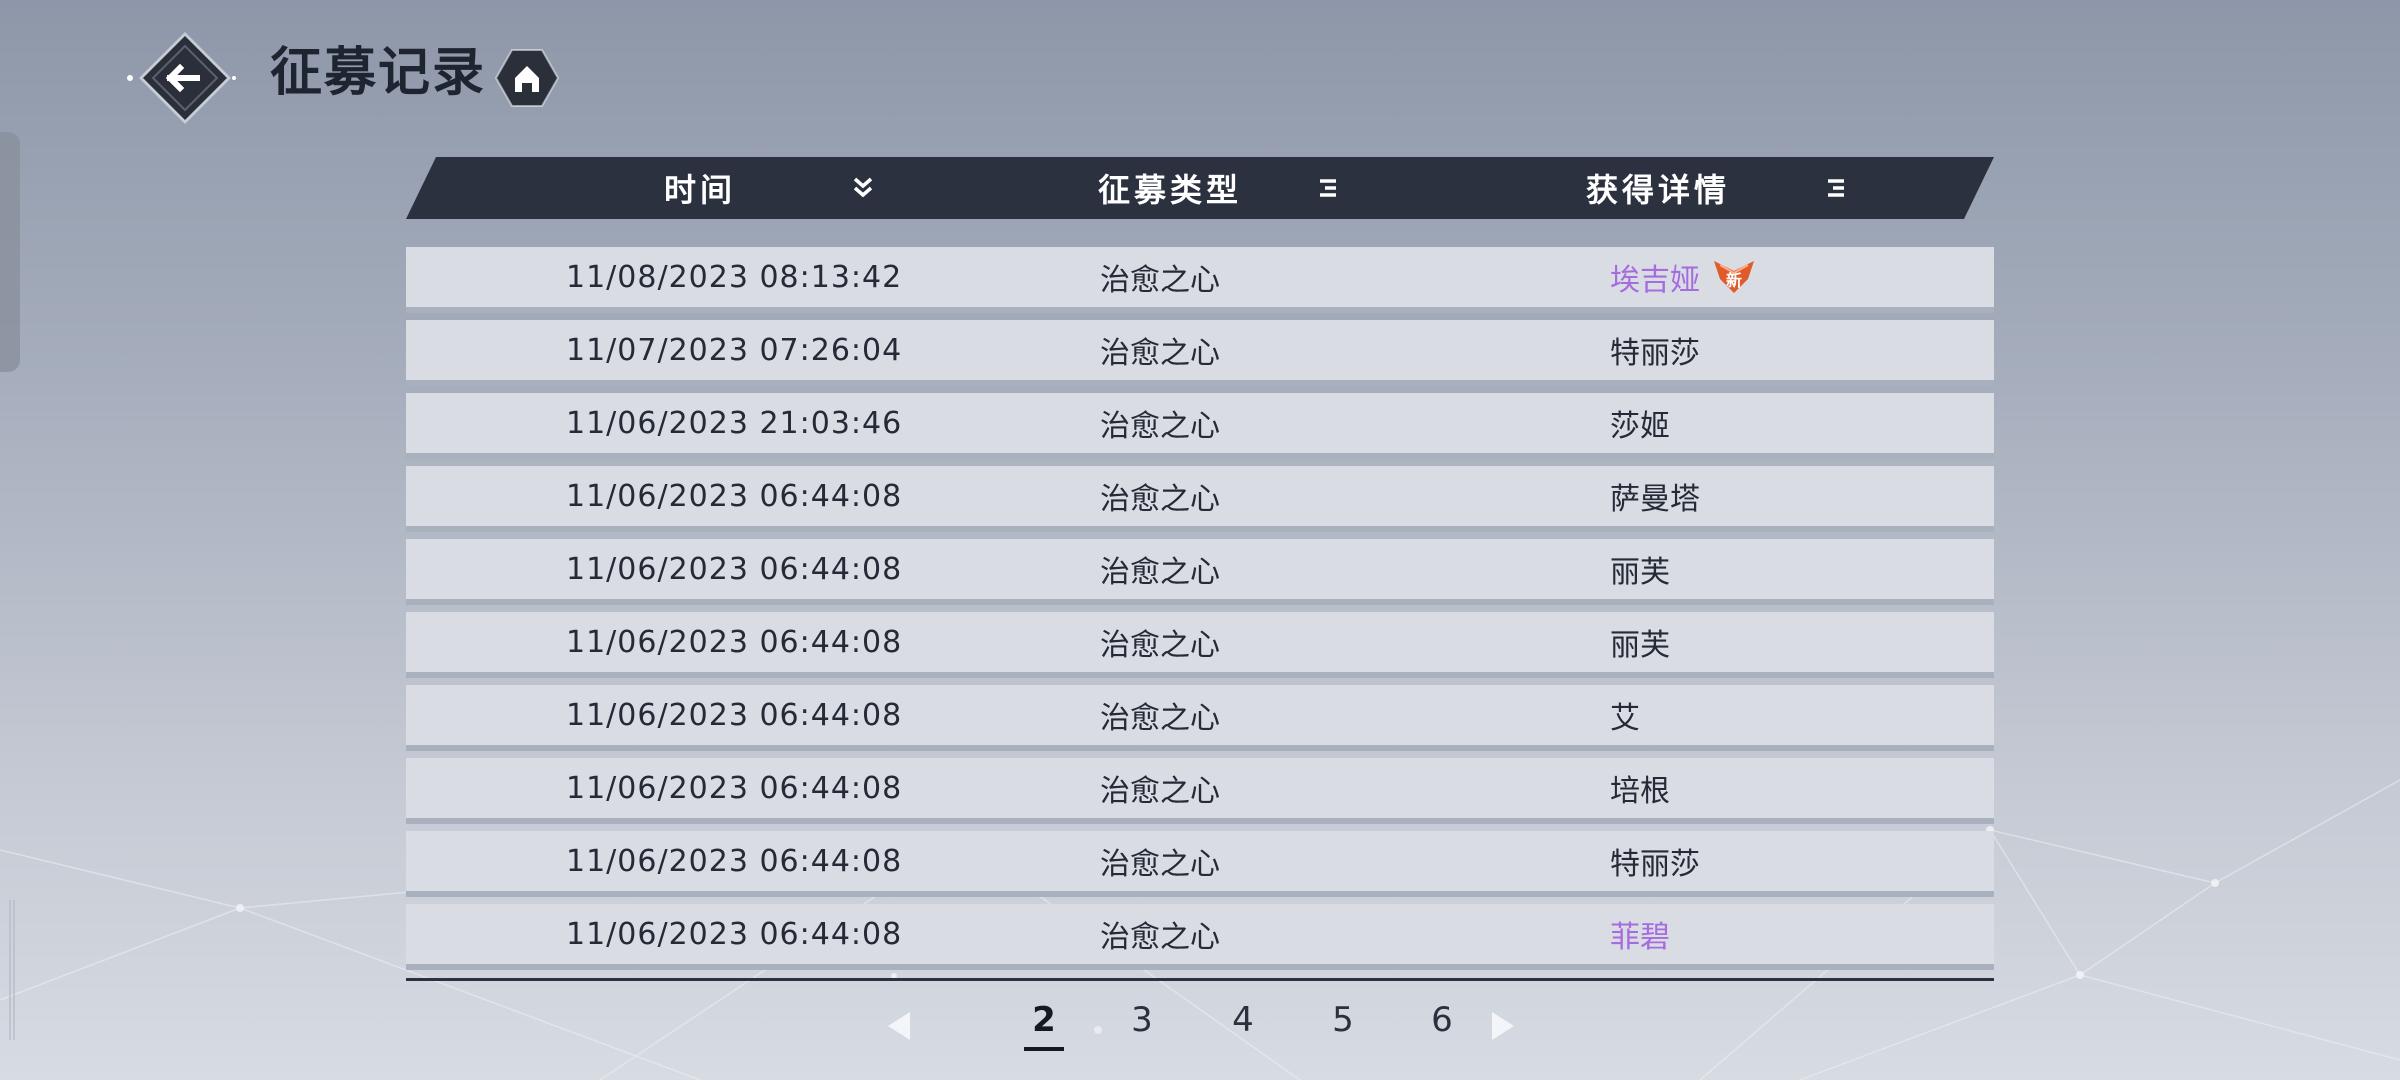 This screenshot has width=2400, height=1080. I want to click on sort-desc-icon, so click(863, 188).